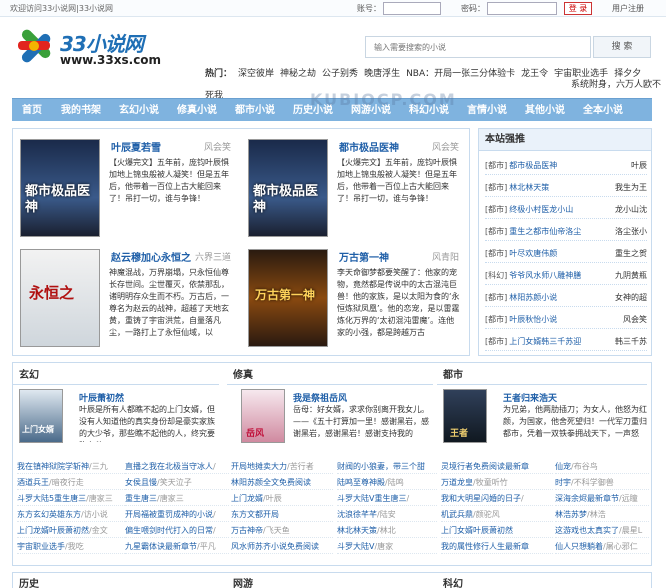 The image size is (666, 588). I want to click on list-item: 我的属性修行人生最新章, so click(497, 546).